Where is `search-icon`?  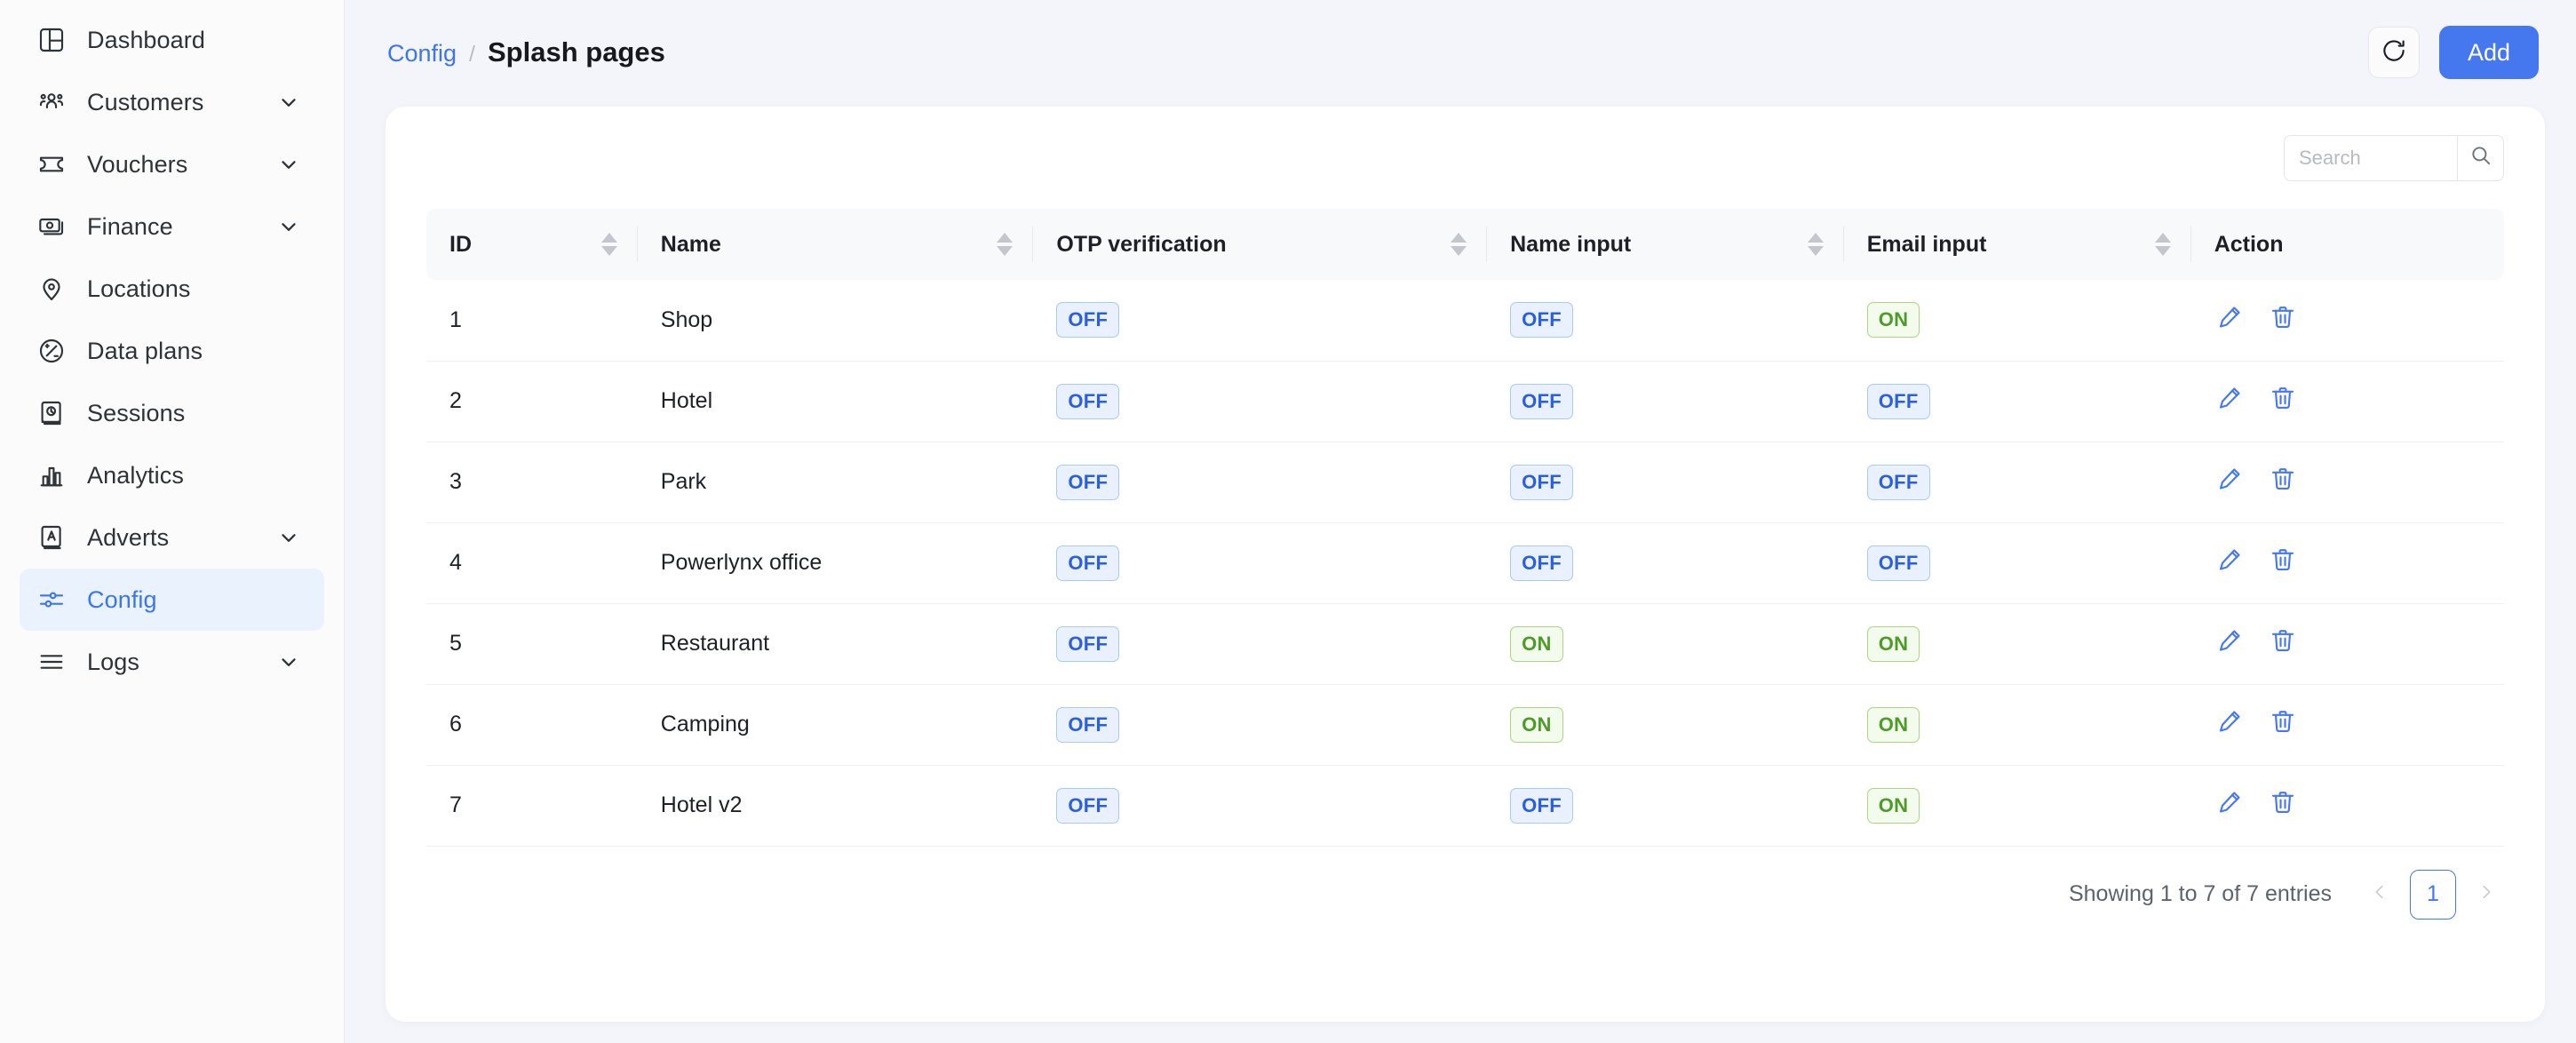
search-icon is located at coordinates (2481, 157).